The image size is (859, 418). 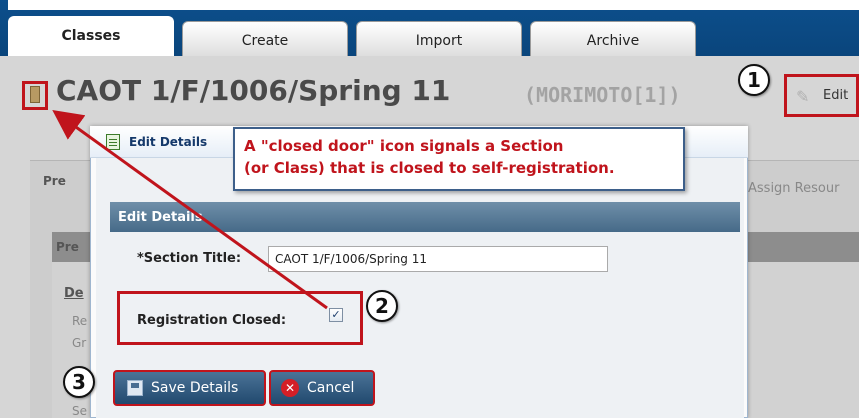 I want to click on closed-door-icon, so click(x=35, y=94).